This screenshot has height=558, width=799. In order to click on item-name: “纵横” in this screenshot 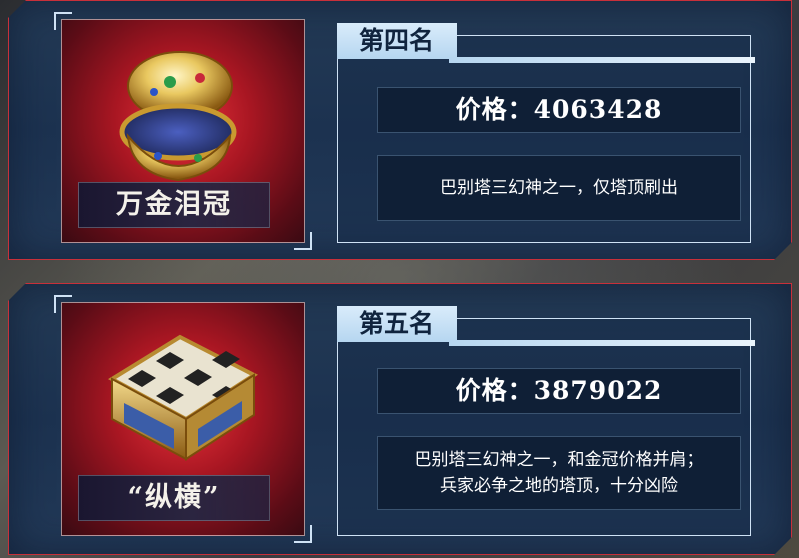, I will do `click(174, 498)`.